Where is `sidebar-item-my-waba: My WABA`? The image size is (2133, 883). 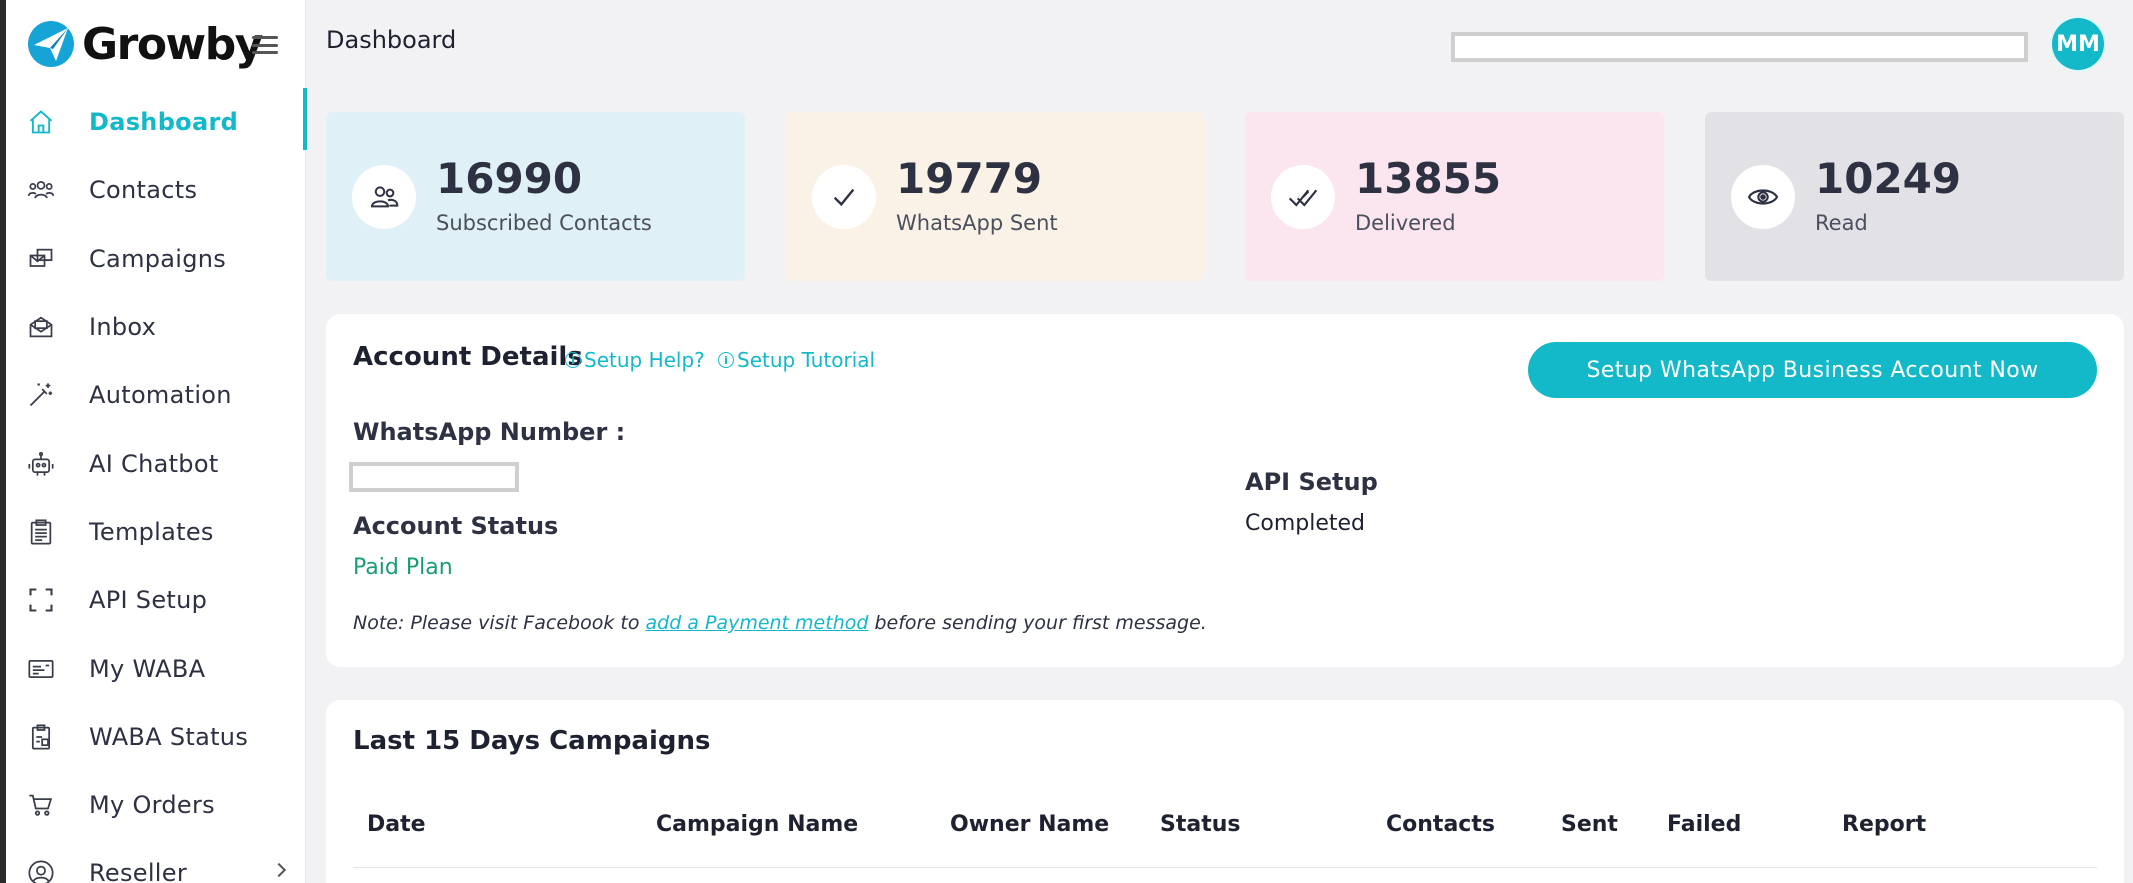 sidebar-item-my-waba: My WABA is located at coordinates (156, 668).